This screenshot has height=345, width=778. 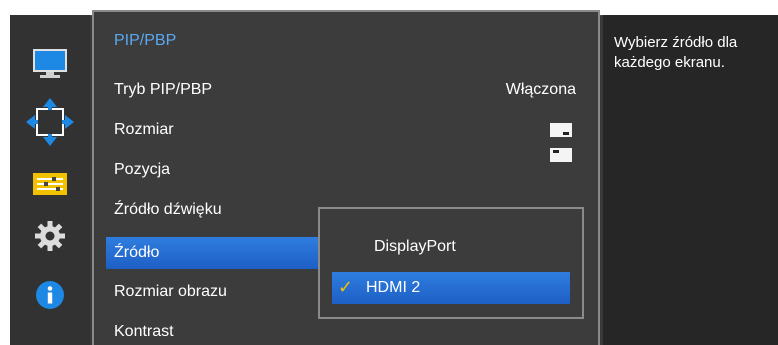 I want to click on help-text: Wybierz źródło dla każdego ekranu., so click(x=676, y=52).